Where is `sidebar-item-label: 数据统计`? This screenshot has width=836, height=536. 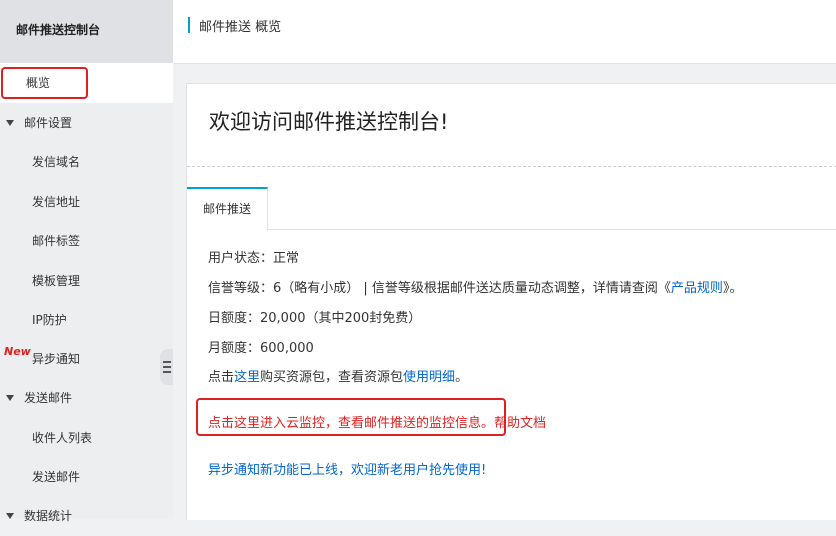 sidebar-item-label: 数据统计 is located at coordinates (48, 516).